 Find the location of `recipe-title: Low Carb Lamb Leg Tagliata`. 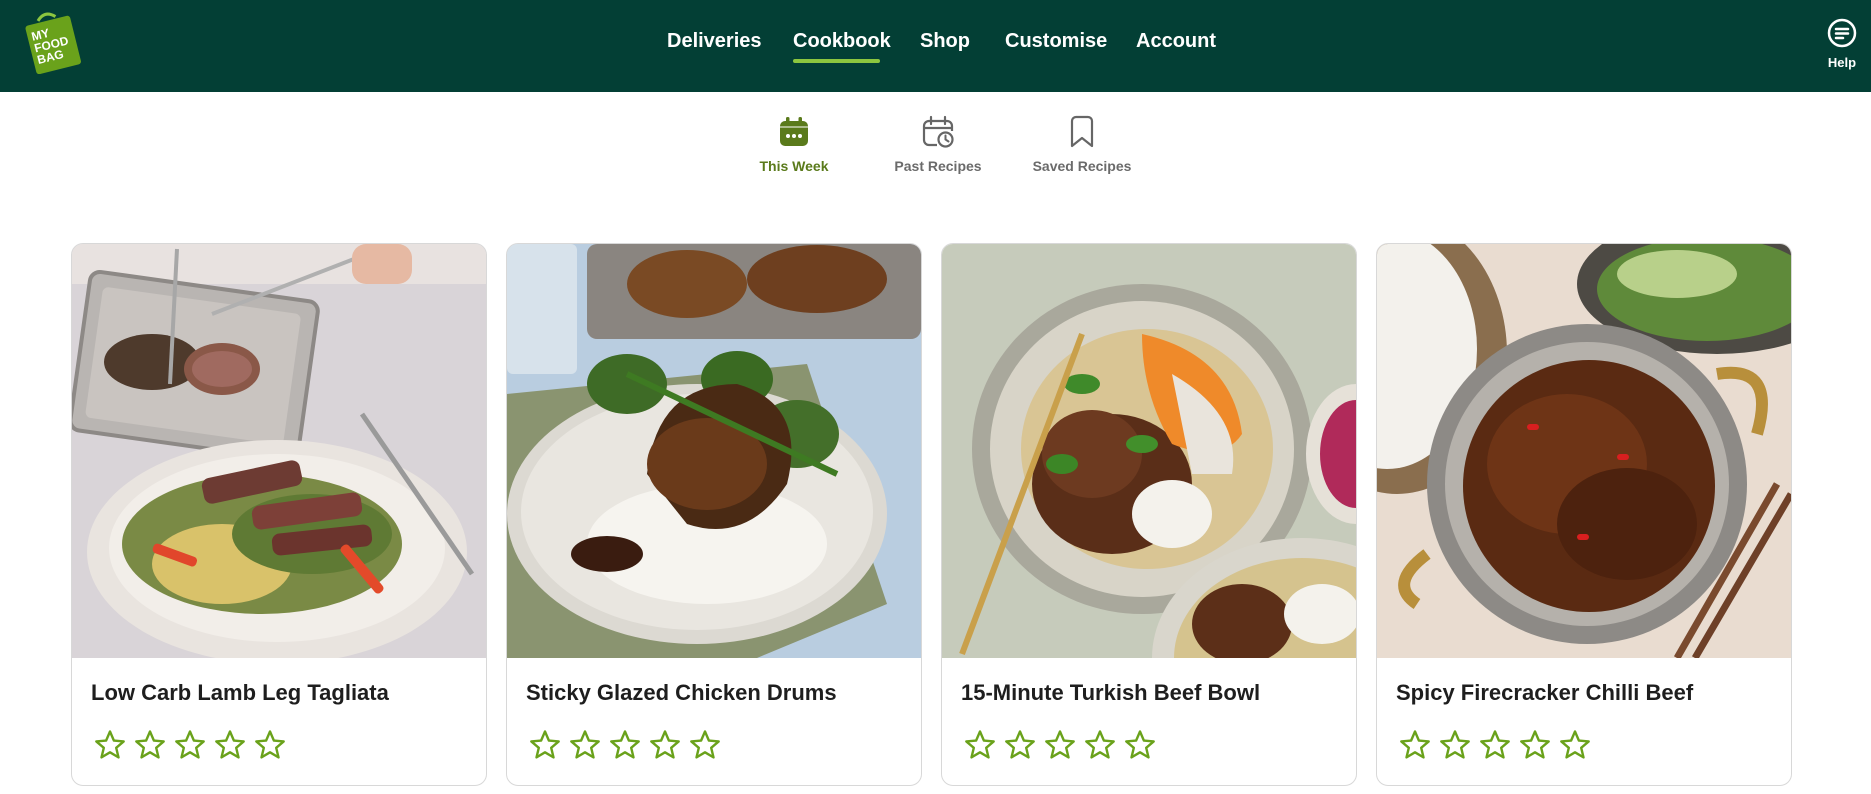

recipe-title: Low Carb Lamb Leg Tagliata is located at coordinates (240, 692).